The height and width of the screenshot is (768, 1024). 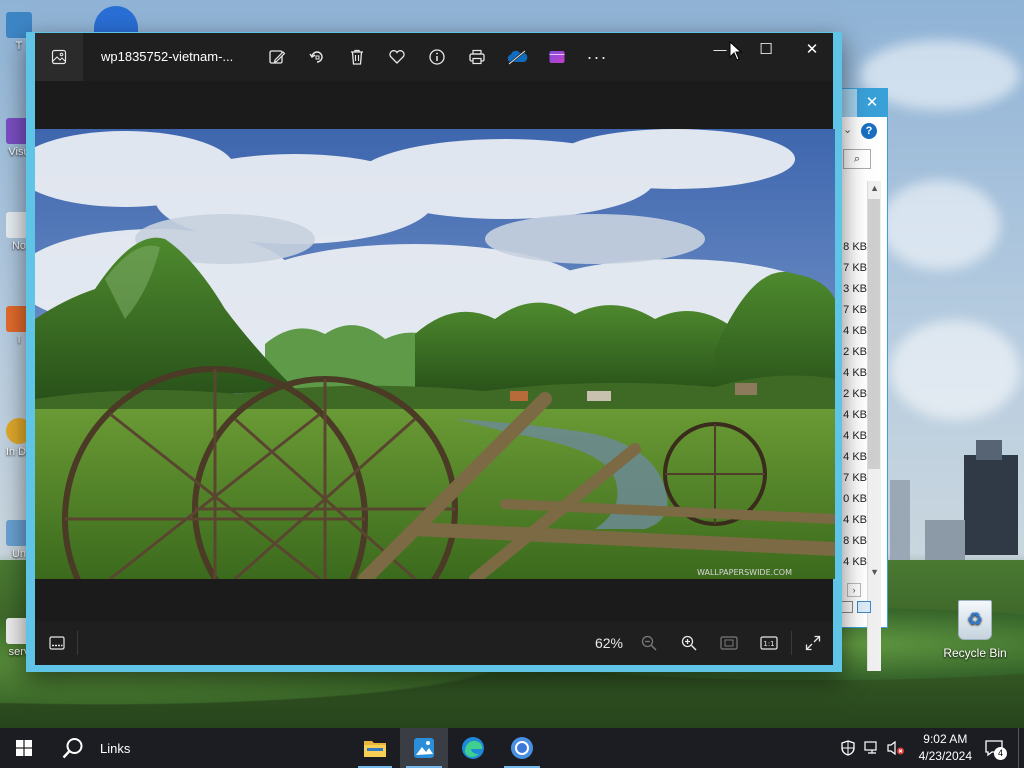 I want to click on filmstrip-icon, so click(x=57, y=643).